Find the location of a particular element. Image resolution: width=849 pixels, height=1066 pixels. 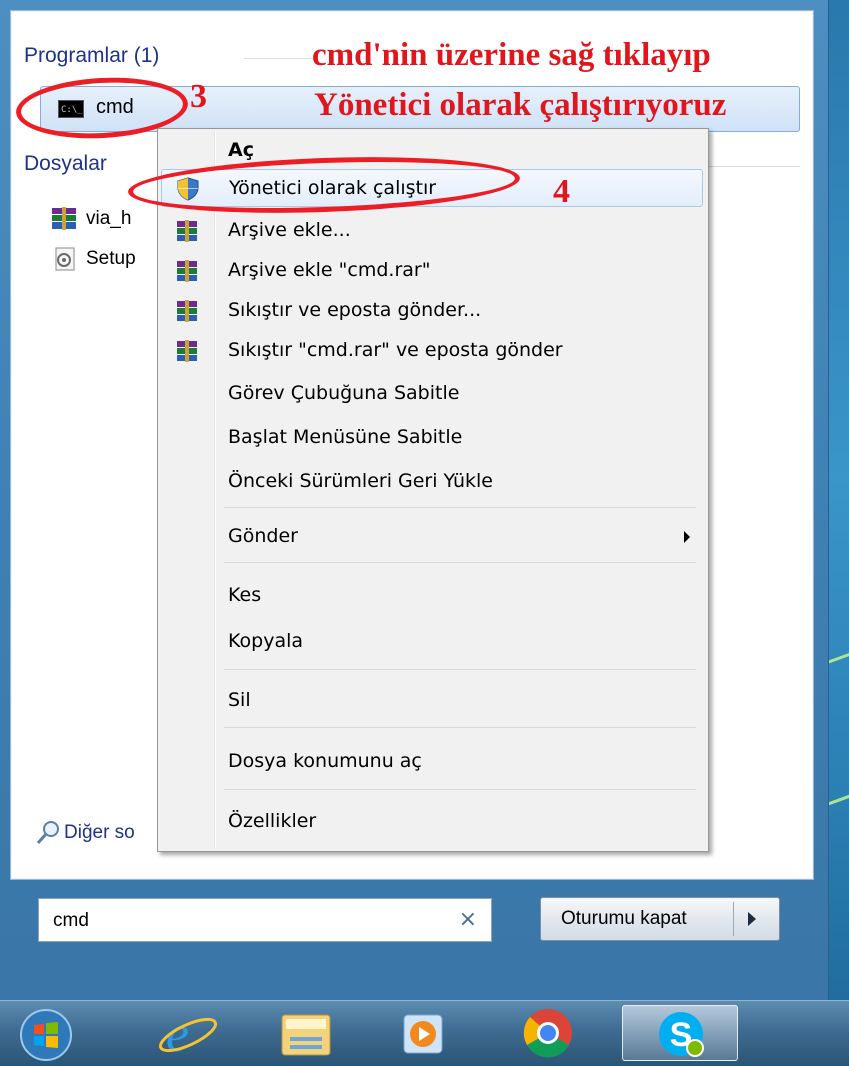

annotation-step-3: 3 is located at coordinates (198, 96).